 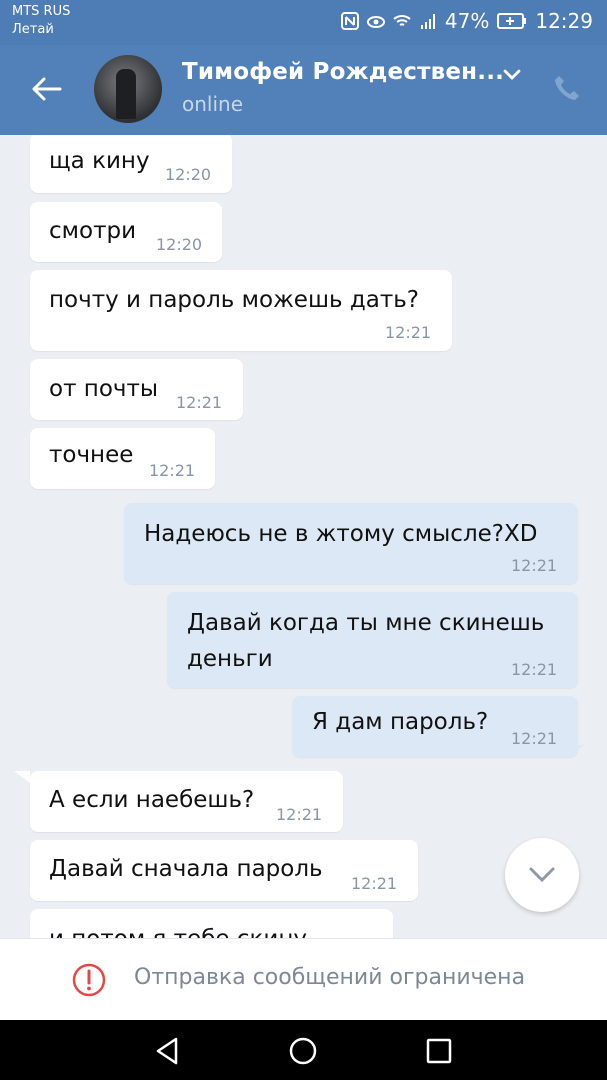 What do you see at coordinates (33, 29) in the screenshot?
I see `carrier-slogan: Летай` at bounding box center [33, 29].